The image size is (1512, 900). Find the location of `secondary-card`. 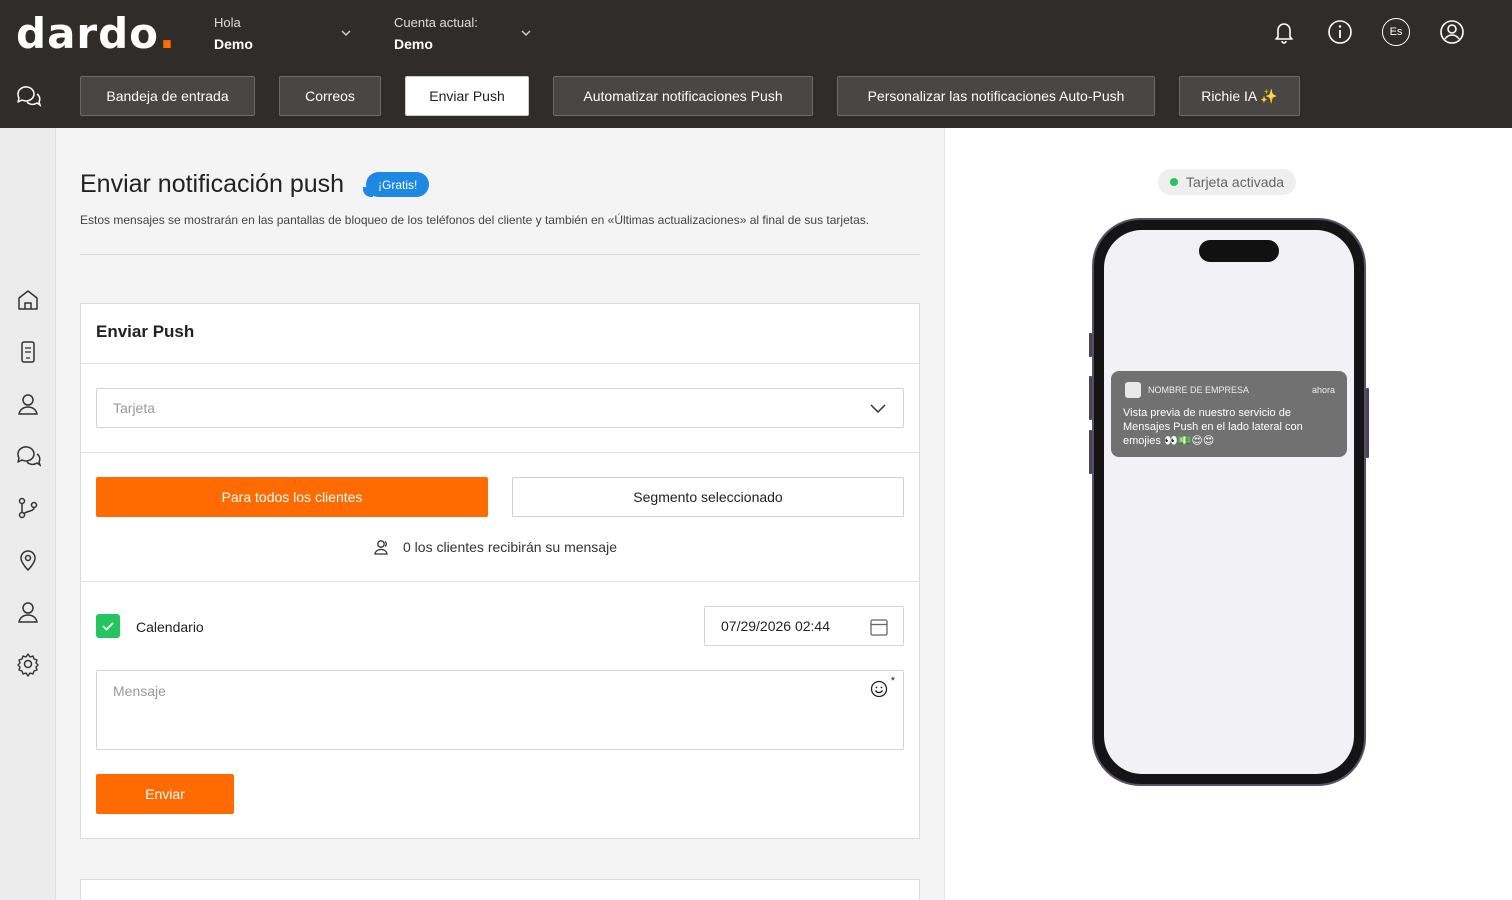

secondary-card is located at coordinates (500, 889).